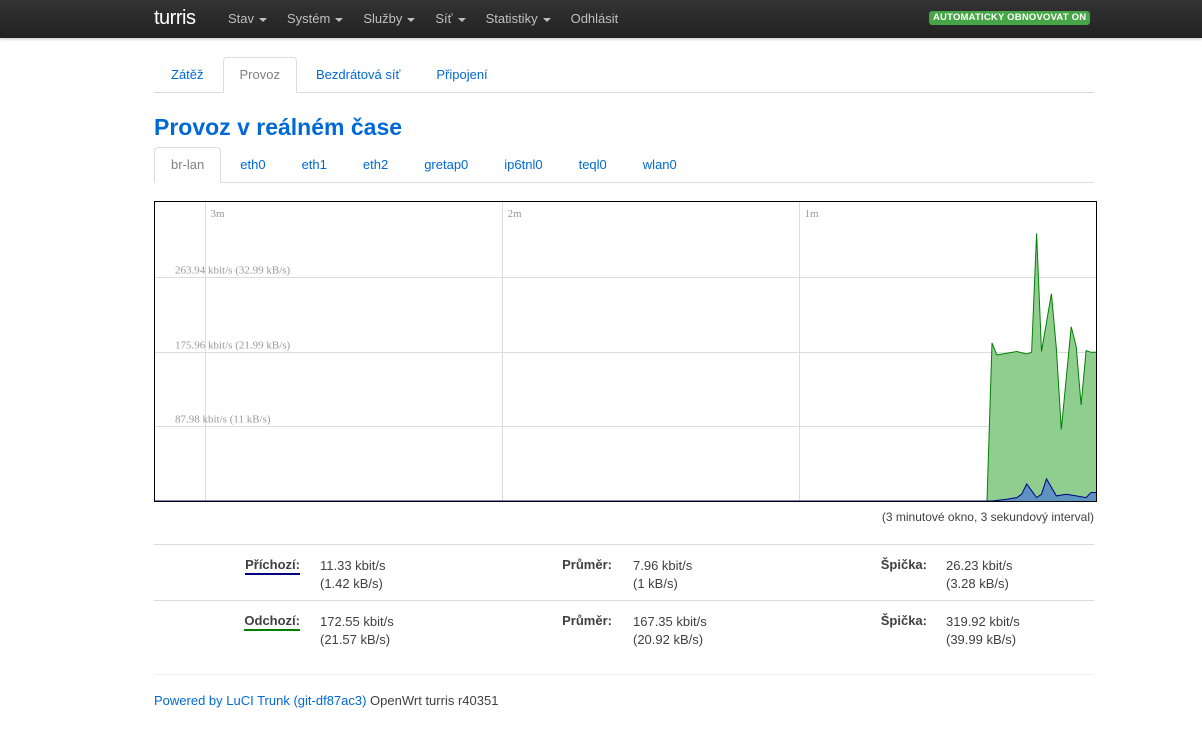 This screenshot has width=1202, height=742. Describe the element at coordinates (903, 564) in the screenshot. I see `incoming-peak-label: Špička:` at that location.